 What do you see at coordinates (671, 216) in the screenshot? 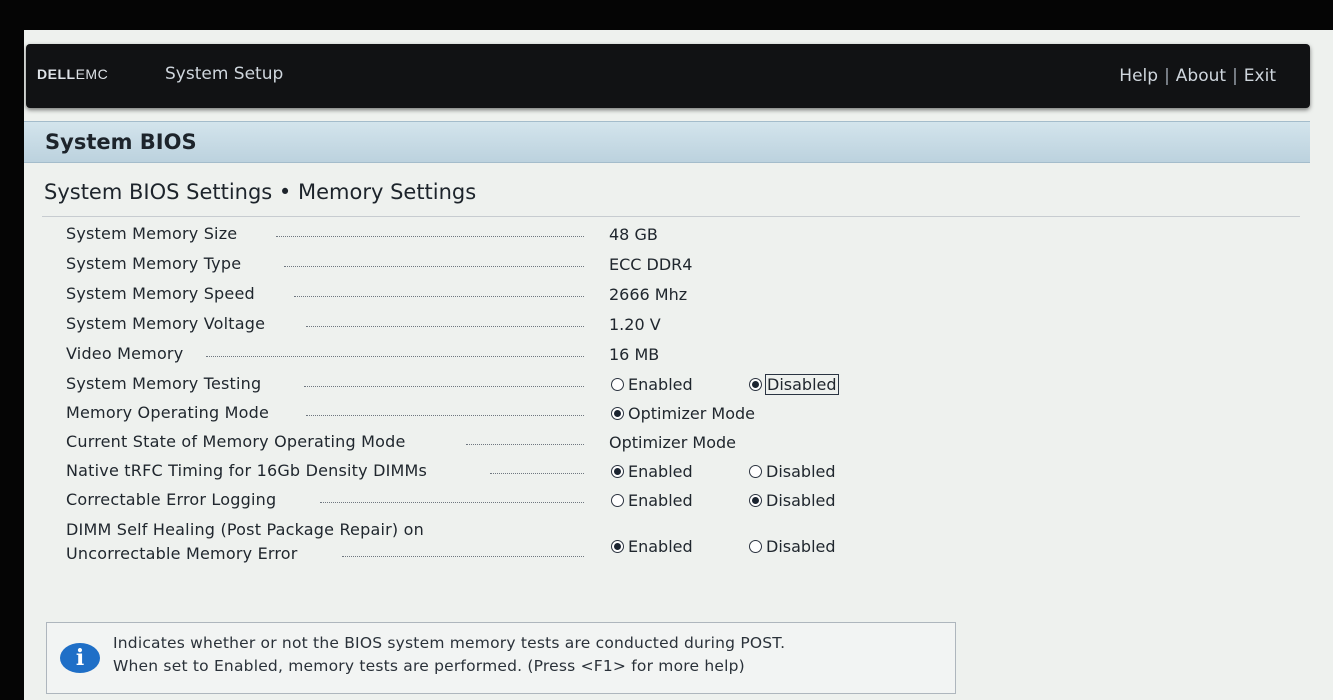
I see `section-divider` at bounding box center [671, 216].